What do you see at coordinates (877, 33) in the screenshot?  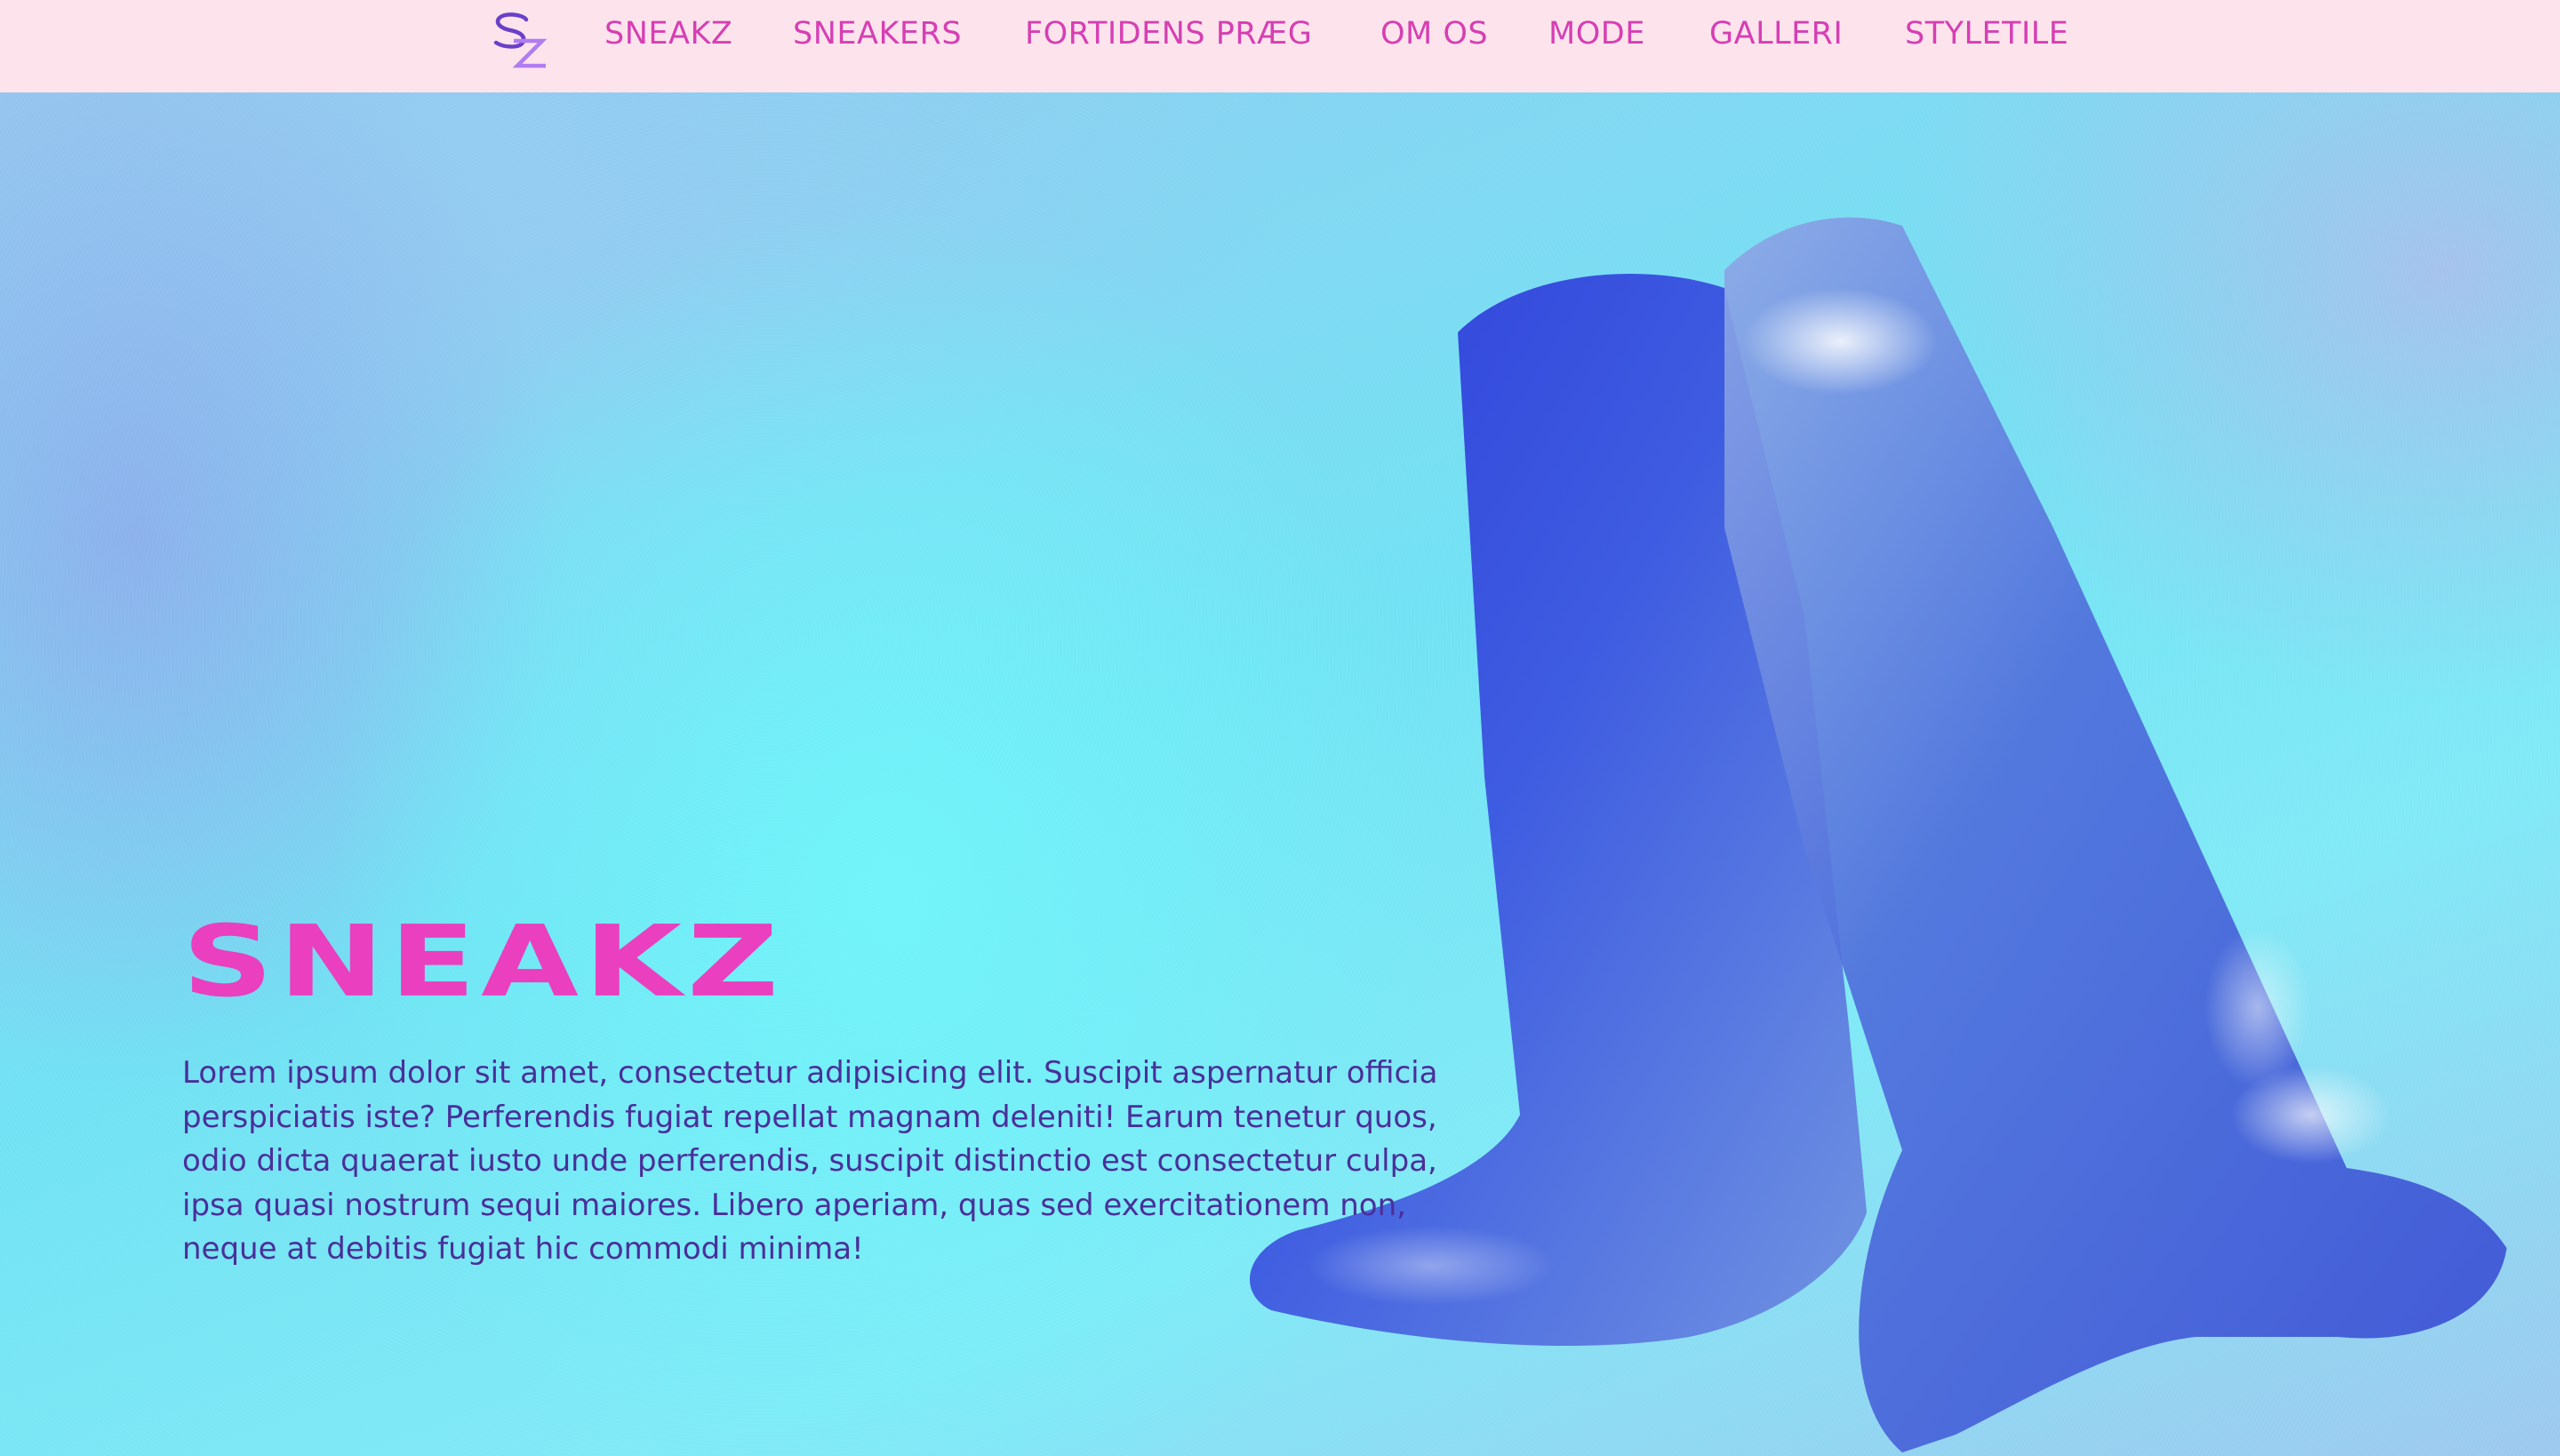 I see `nav-item-sneakers: SNEAKERS` at bounding box center [877, 33].